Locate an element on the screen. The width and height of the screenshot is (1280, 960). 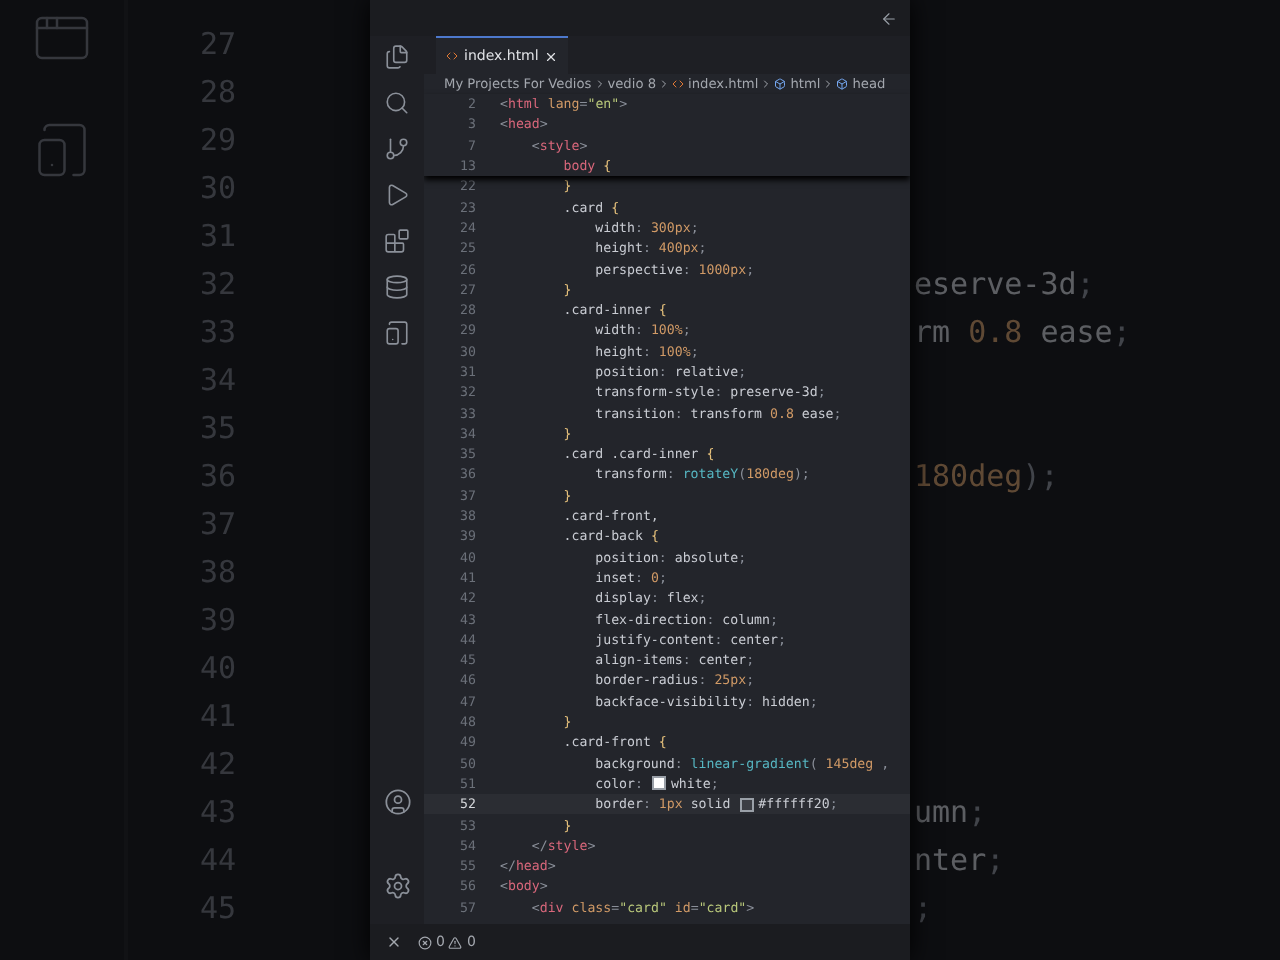
error-icon is located at coordinates (425, 942).